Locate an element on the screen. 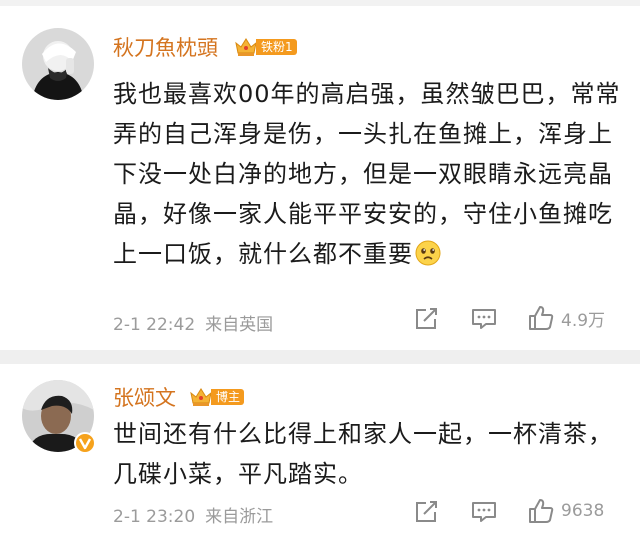 This screenshot has width=640, height=539. like-button: 4.9万 is located at coordinates (566, 318).